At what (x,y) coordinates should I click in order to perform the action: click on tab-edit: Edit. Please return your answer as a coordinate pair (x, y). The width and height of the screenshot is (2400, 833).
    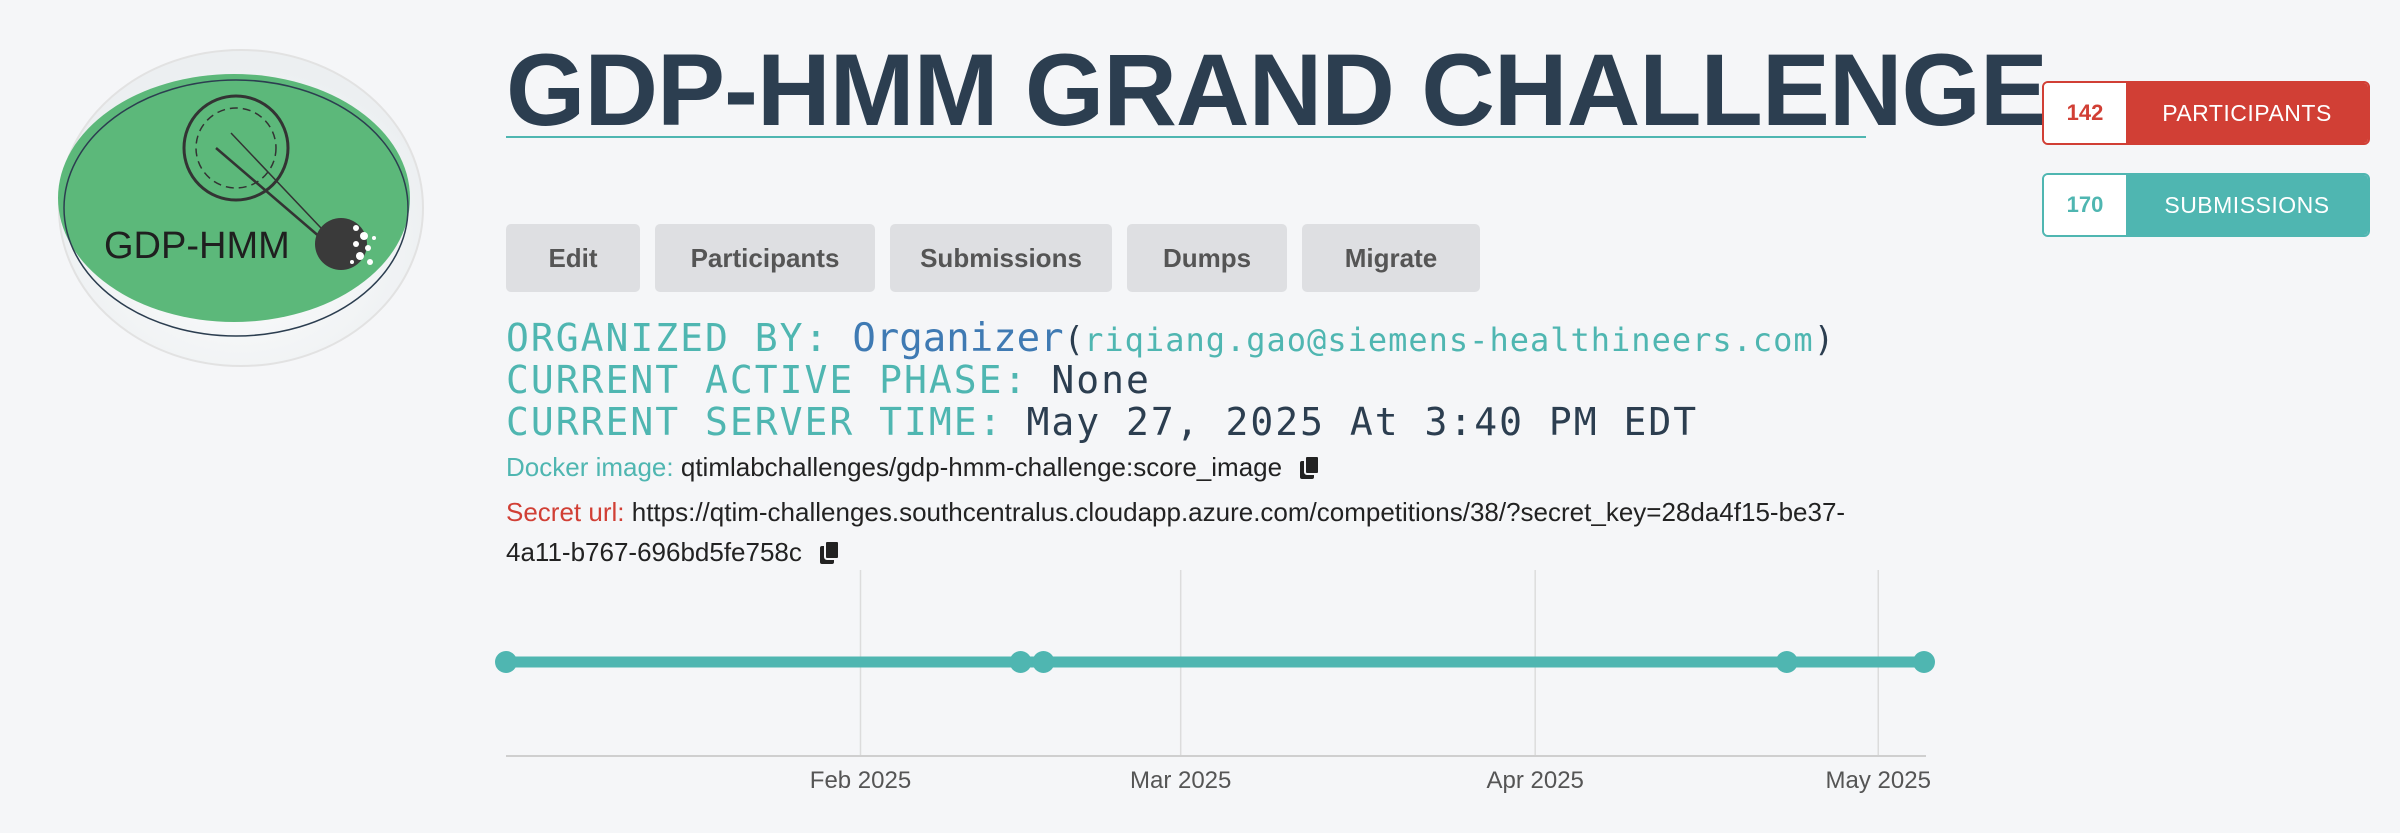
    Looking at the image, I should click on (573, 258).